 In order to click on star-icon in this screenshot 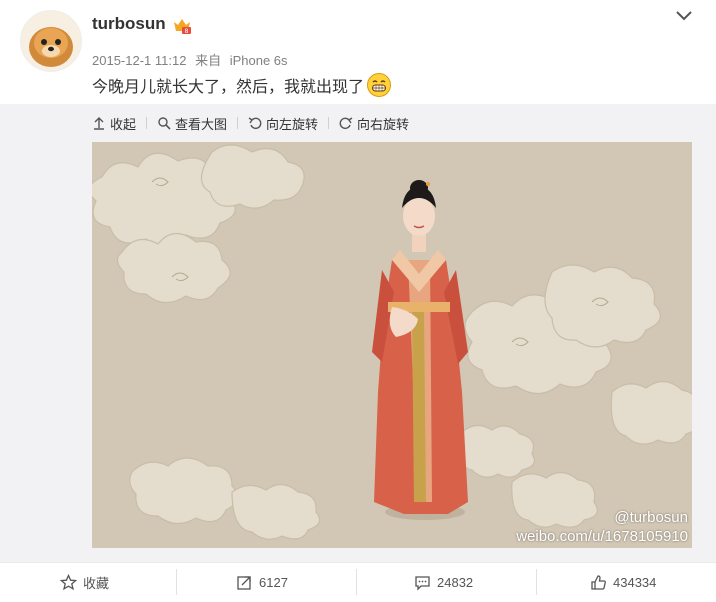, I will do `click(68, 582)`.